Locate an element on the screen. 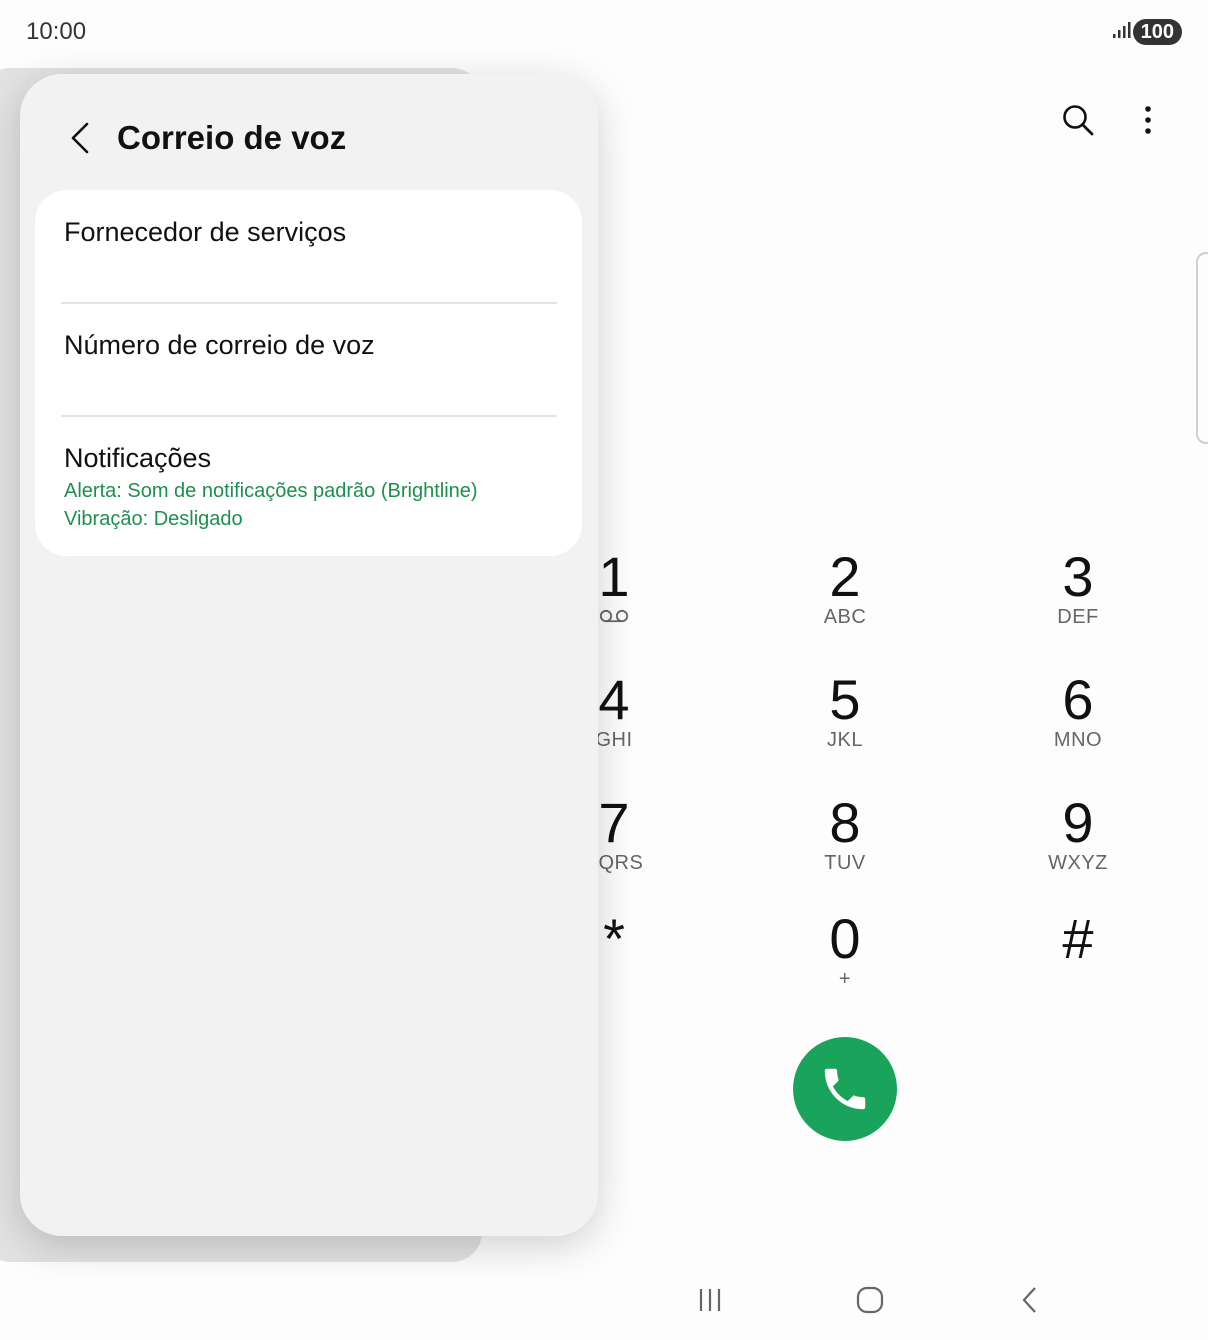 This screenshot has height=1340, width=1208. status-bar: 10:00 100 is located at coordinates (604, 32).